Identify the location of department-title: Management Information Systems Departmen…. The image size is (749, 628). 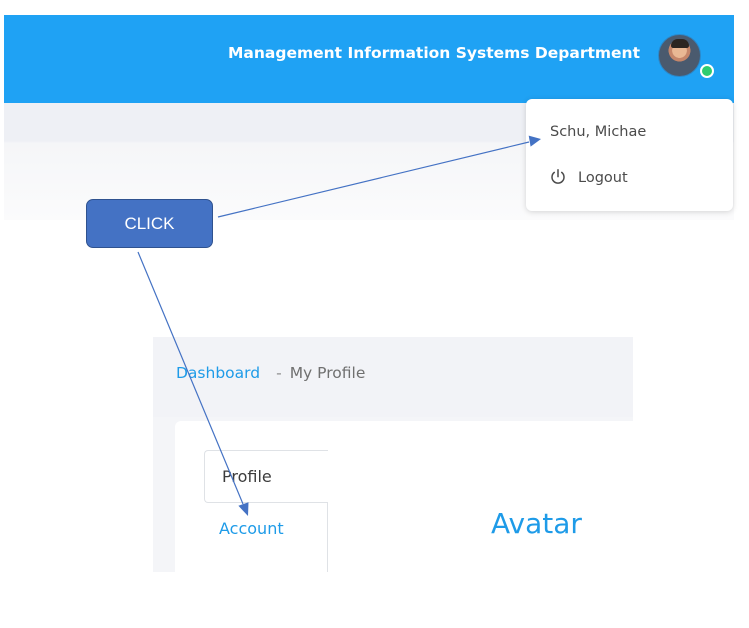
(433, 53).